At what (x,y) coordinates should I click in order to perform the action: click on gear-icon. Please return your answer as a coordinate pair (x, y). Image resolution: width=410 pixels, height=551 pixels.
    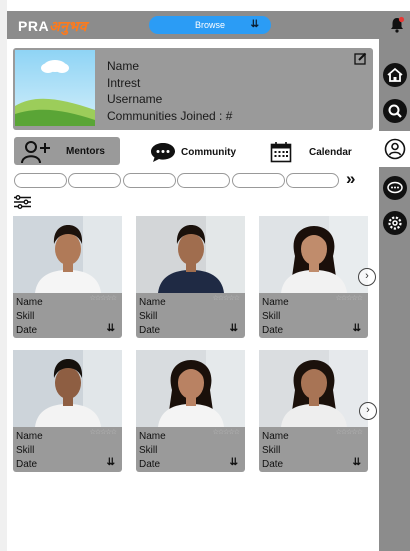
    Looking at the image, I should click on (395, 223).